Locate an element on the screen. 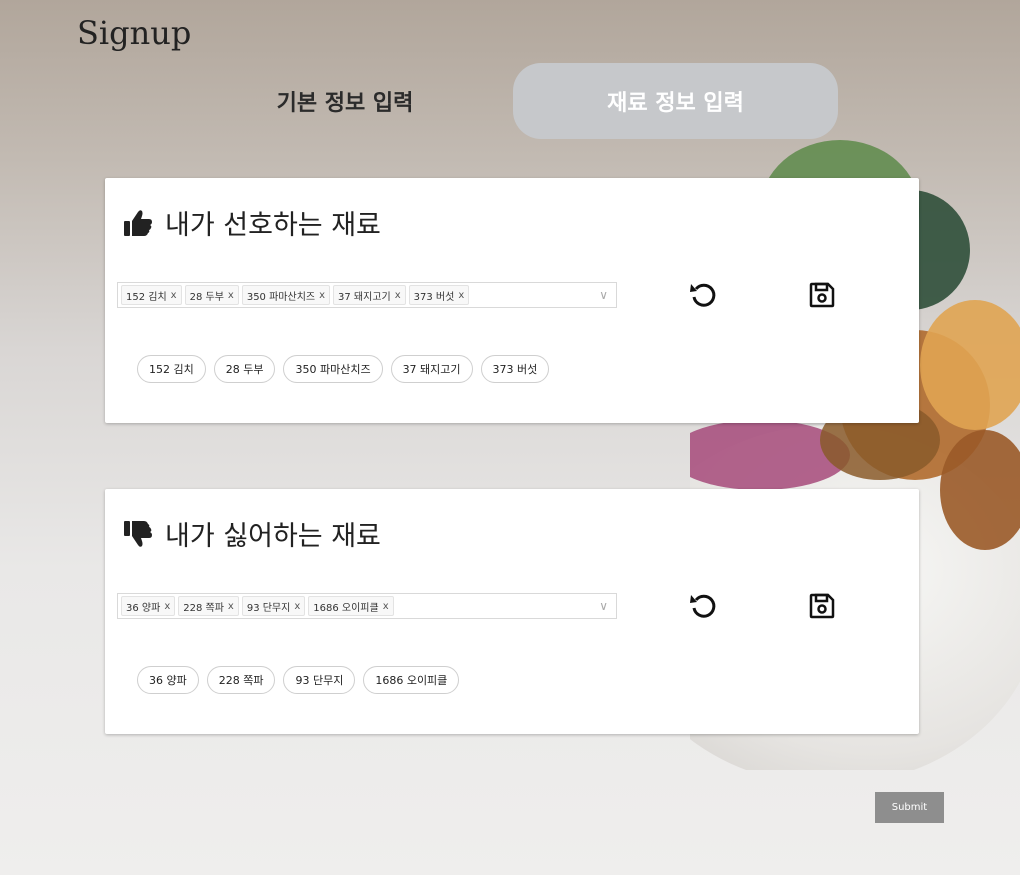 The width and height of the screenshot is (1020, 875). selected-tag: 152 김치 x is located at coordinates (151, 295).